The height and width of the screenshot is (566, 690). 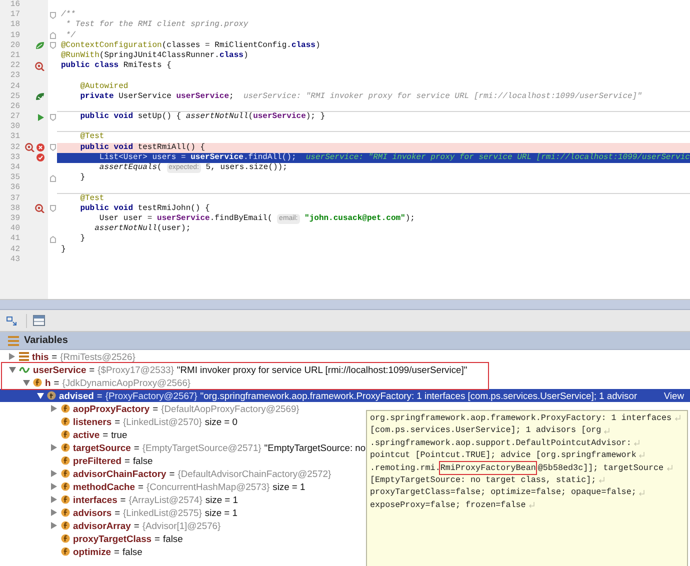 I want to click on variable-name: optimize, so click(x=92, y=551).